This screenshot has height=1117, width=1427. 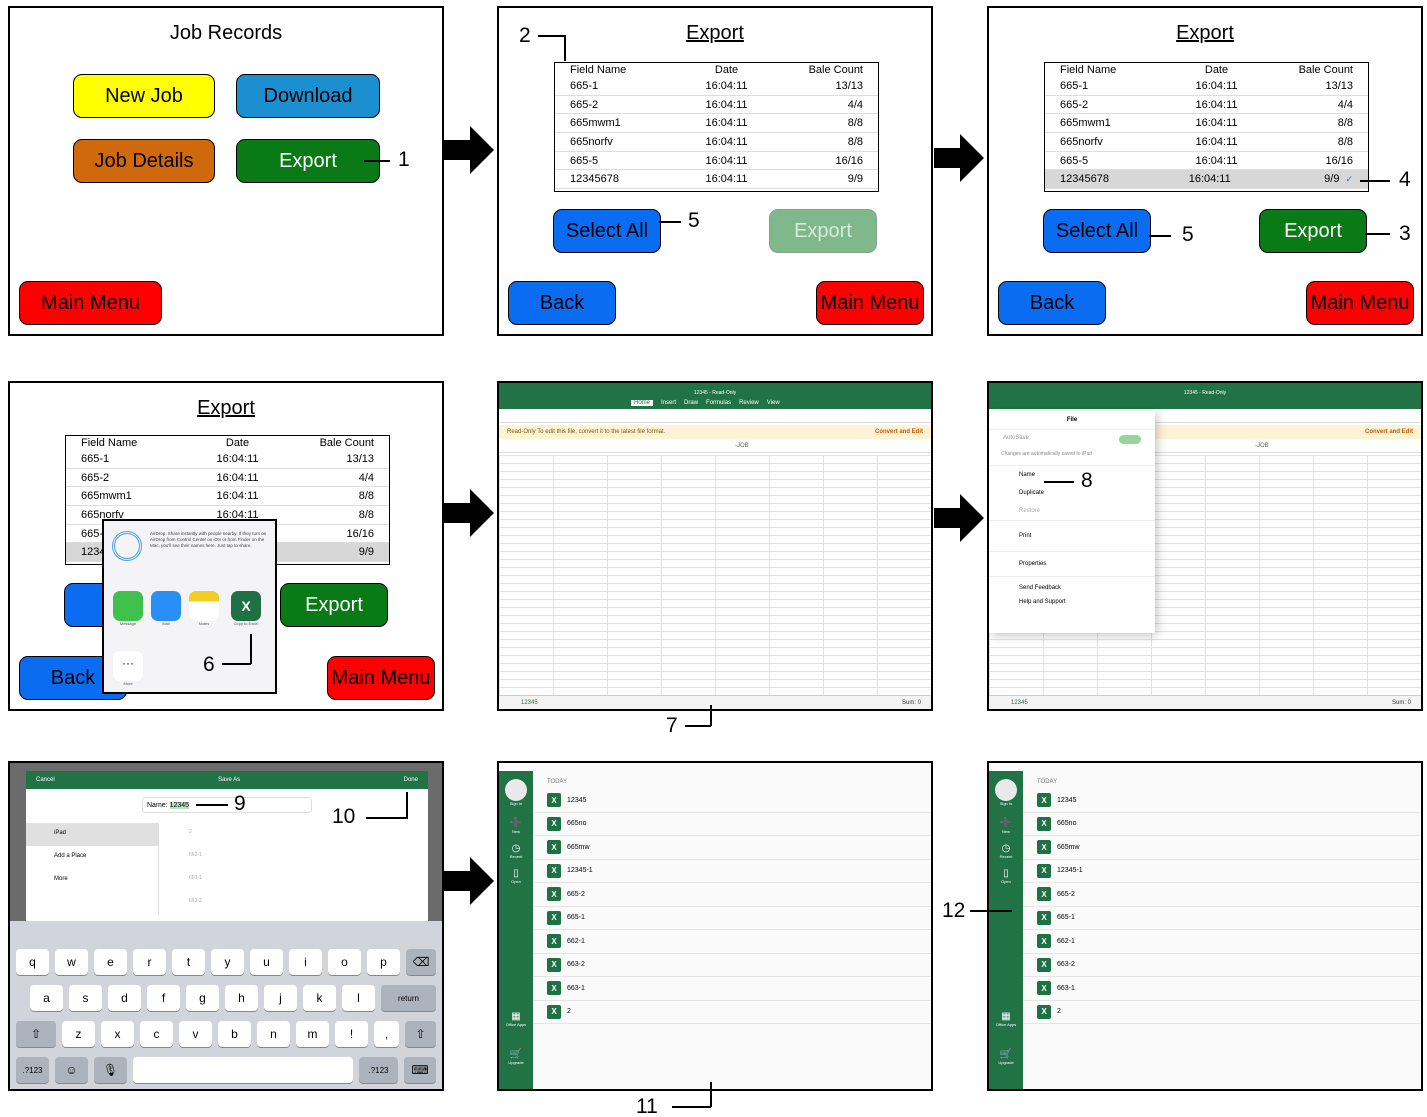 I want to click on convert-and-edit-button: Convert and Edit, so click(x=899, y=432).